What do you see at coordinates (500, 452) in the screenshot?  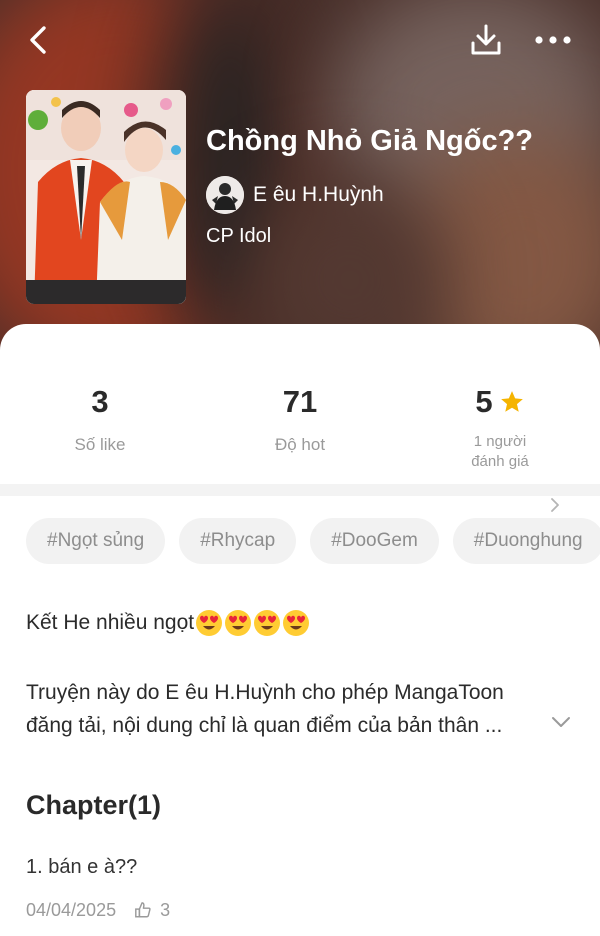 I see `rating-count-label: 1 người đánh giá` at bounding box center [500, 452].